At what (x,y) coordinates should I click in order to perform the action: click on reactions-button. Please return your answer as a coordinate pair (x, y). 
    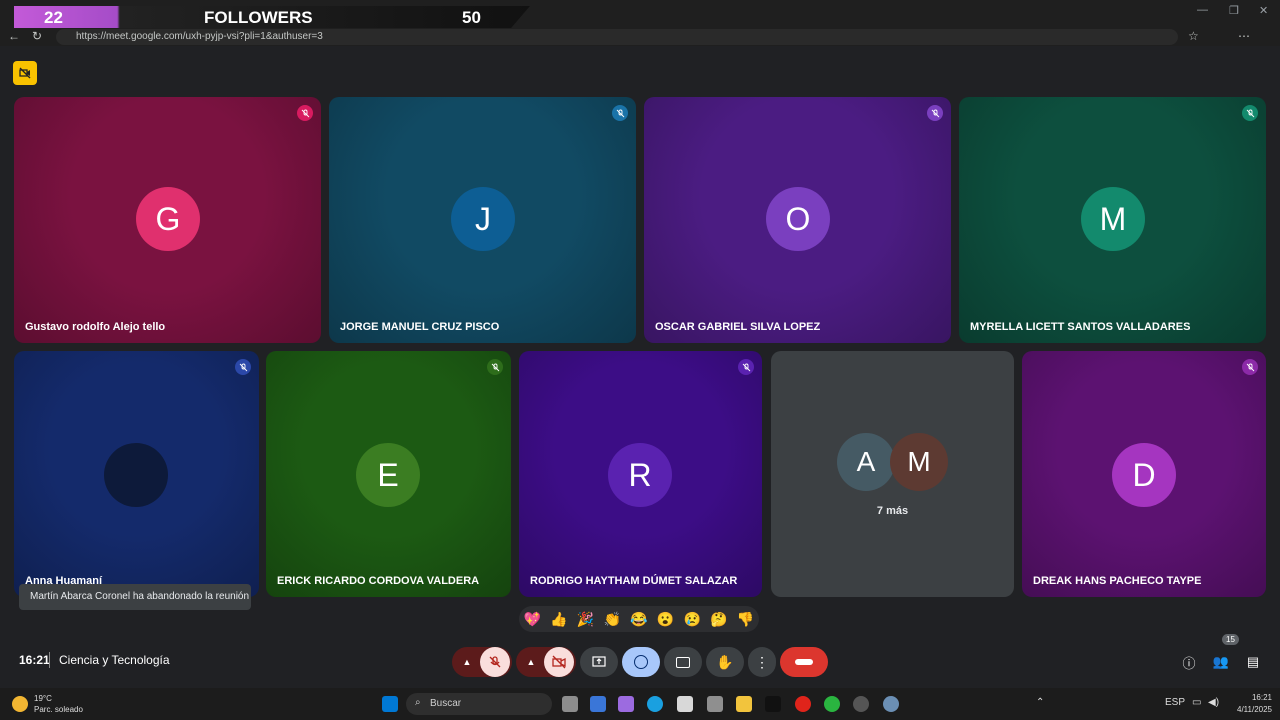
    Looking at the image, I should click on (641, 662).